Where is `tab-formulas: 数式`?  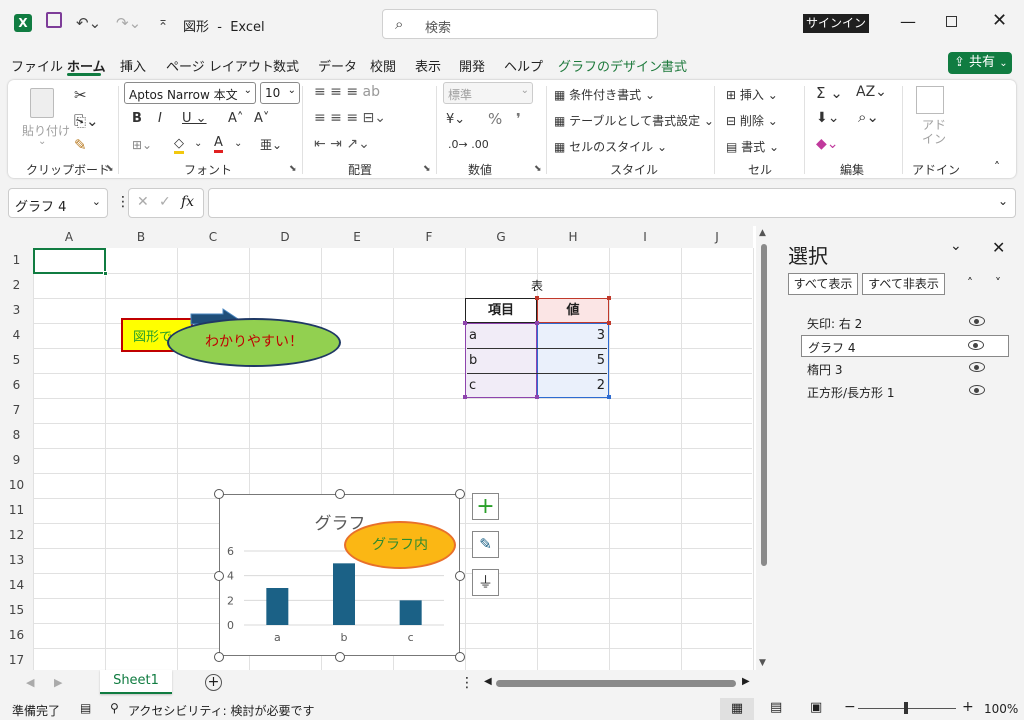 tab-formulas: 数式 is located at coordinates (286, 65).